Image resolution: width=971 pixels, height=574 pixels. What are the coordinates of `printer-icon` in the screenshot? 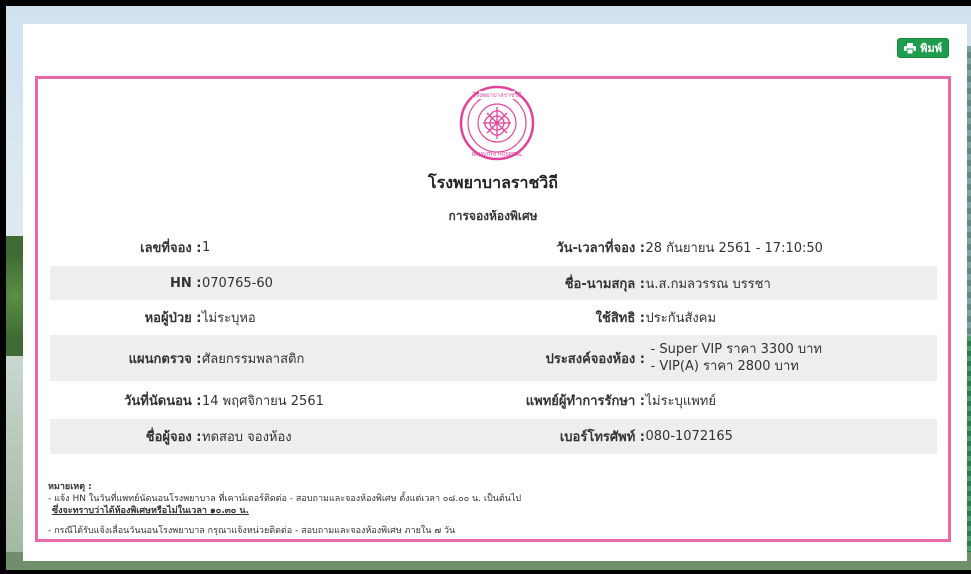 It's located at (910, 48).